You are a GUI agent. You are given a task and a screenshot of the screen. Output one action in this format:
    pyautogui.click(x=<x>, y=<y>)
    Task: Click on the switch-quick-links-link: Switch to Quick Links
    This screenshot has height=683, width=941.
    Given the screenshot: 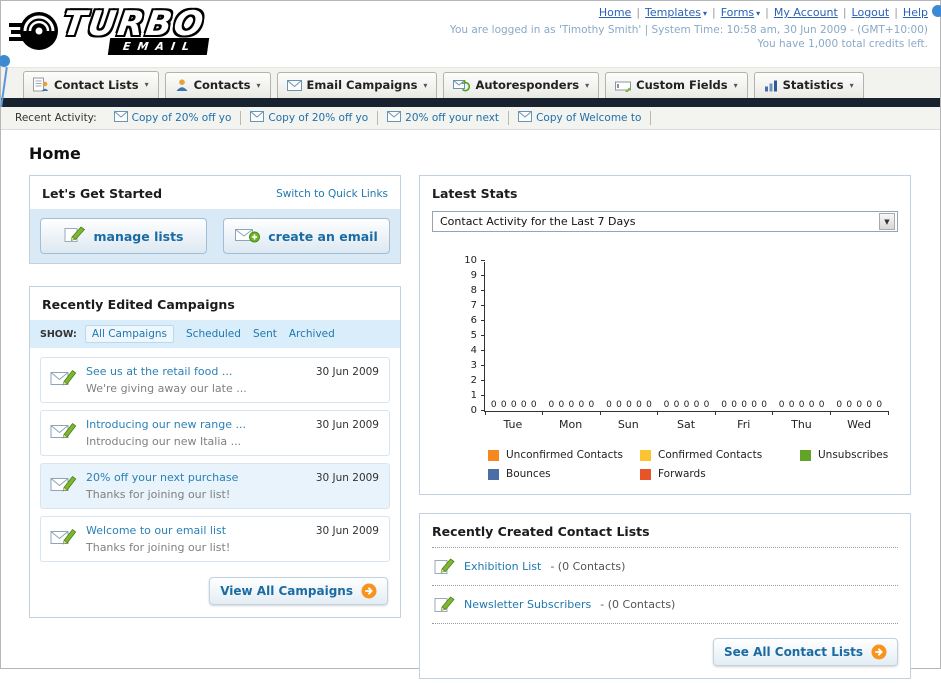 What is the action you would take?
    pyautogui.click(x=332, y=194)
    